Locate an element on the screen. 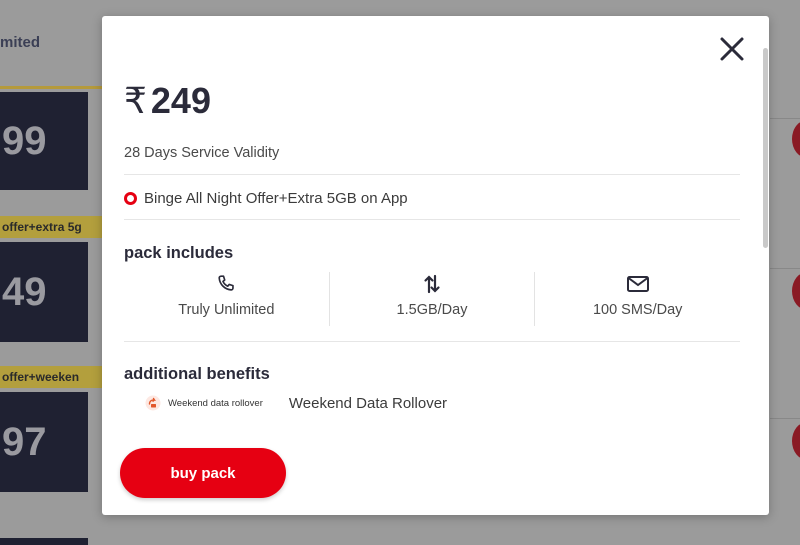 Image resolution: width=800 pixels, height=545 pixels. validity-text: 28 Days Service Validity is located at coordinates (202, 153).